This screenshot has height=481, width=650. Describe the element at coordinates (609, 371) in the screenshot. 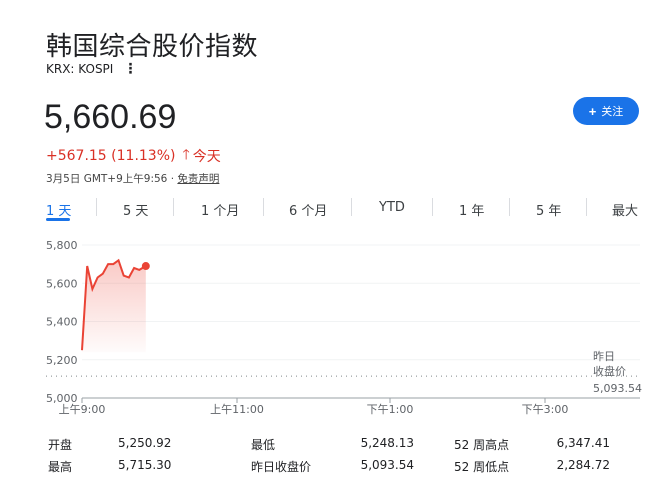

I see `previous-close-label: 收盘价` at that location.